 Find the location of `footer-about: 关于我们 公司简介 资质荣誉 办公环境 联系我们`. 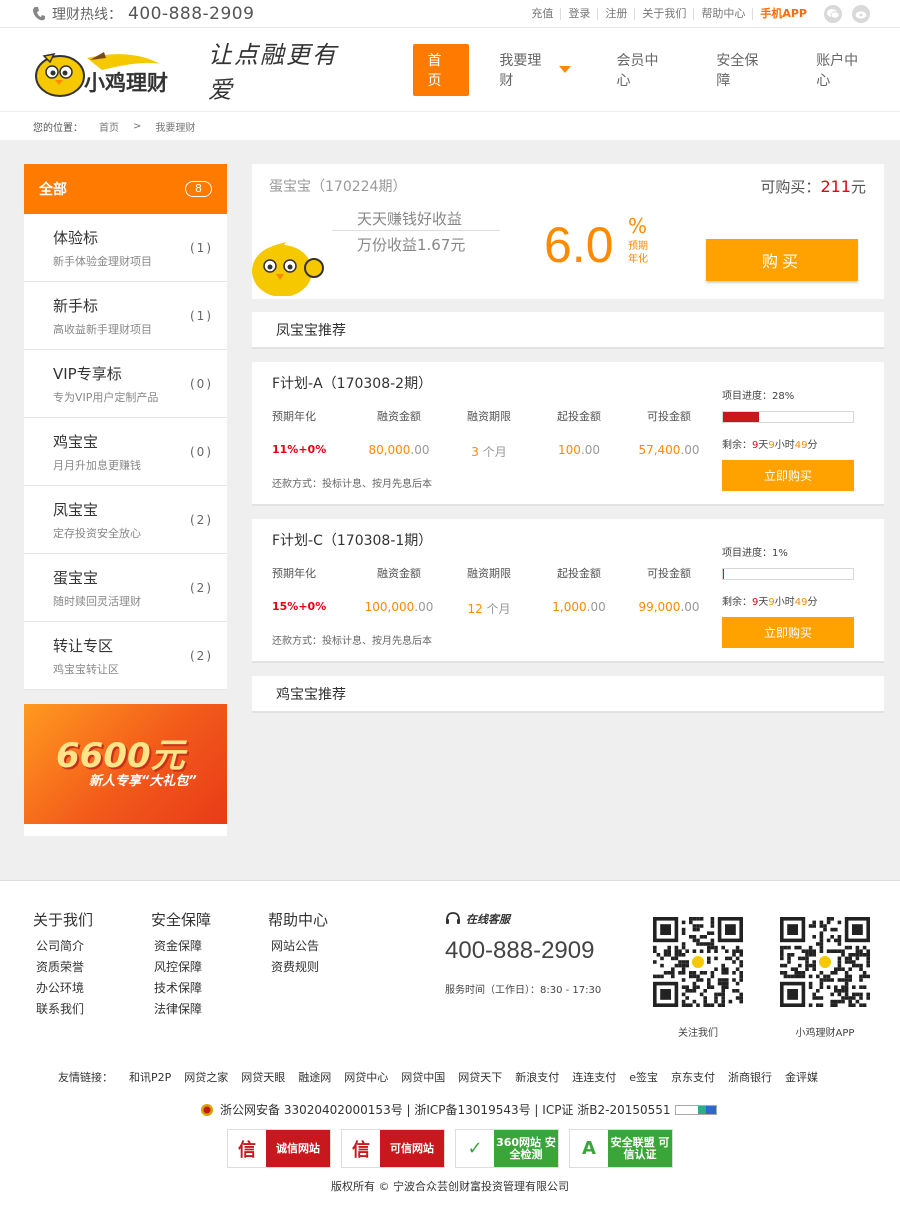

footer-about: 关于我们 公司简介 资质荣誉 办公环境 联系我们 is located at coordinates (63, 964).